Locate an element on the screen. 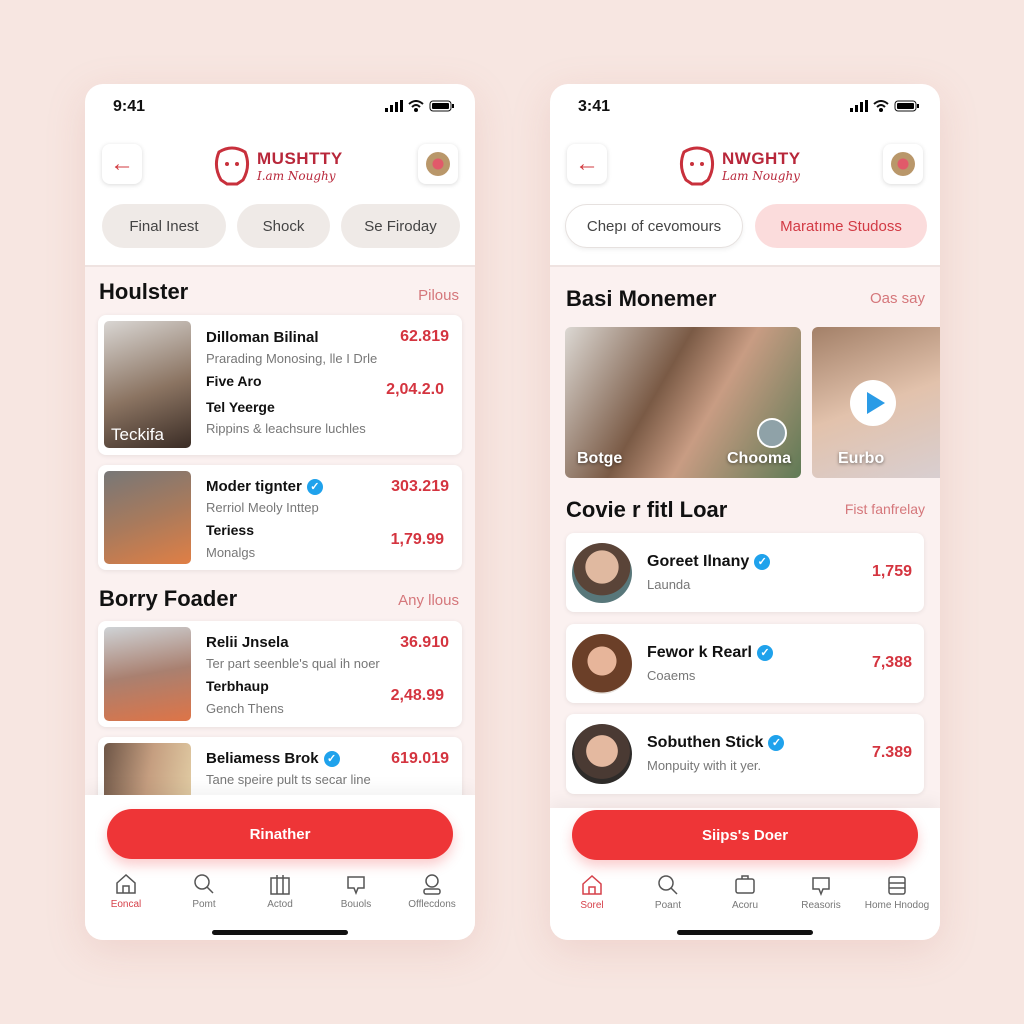 The width and height of the screenshot is (1024, 1024). card-price: 62.819 is located at coordinates (424, 336).